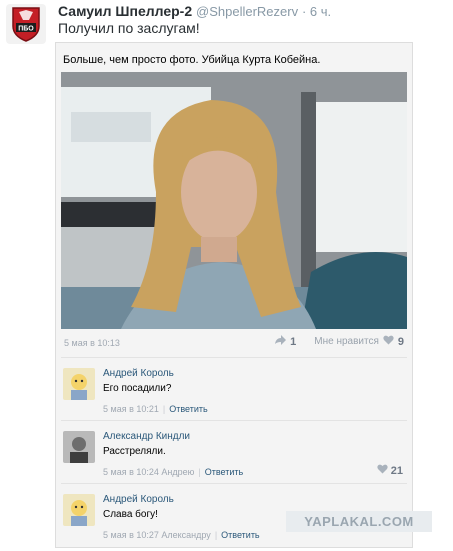  What do you see at coordinates (129, 28) in the screenshot?
I see `tweet-text: Получил по заслугам!` at bounding box center [129, 28].